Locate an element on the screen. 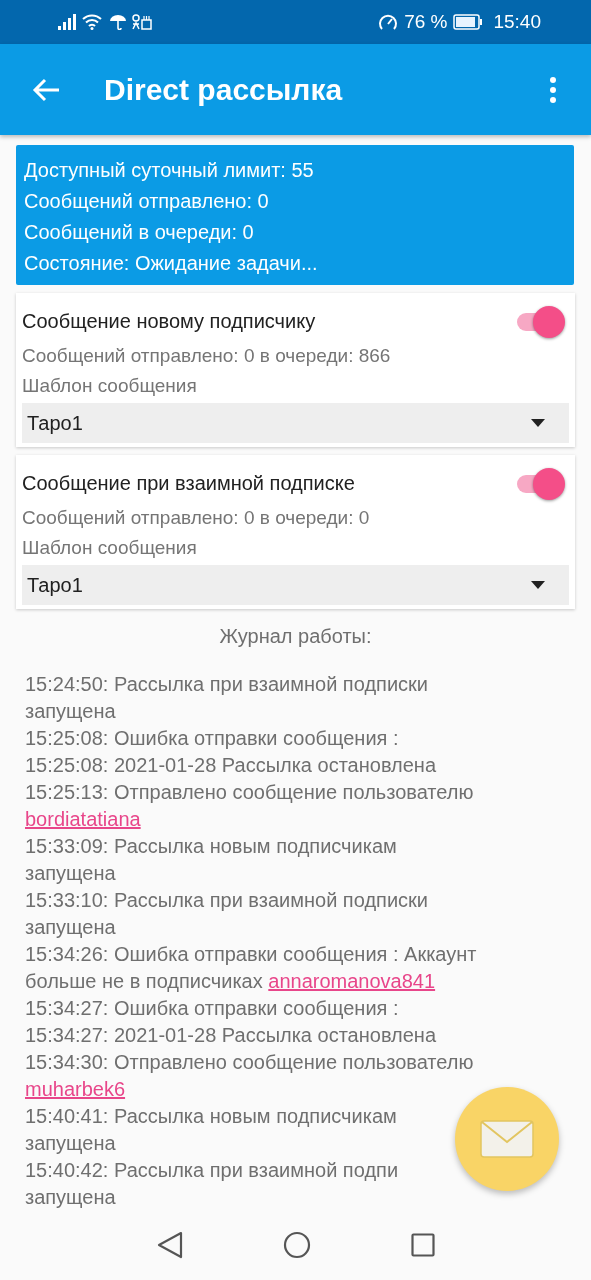  signal-icon is located at coordinates (67, 22).